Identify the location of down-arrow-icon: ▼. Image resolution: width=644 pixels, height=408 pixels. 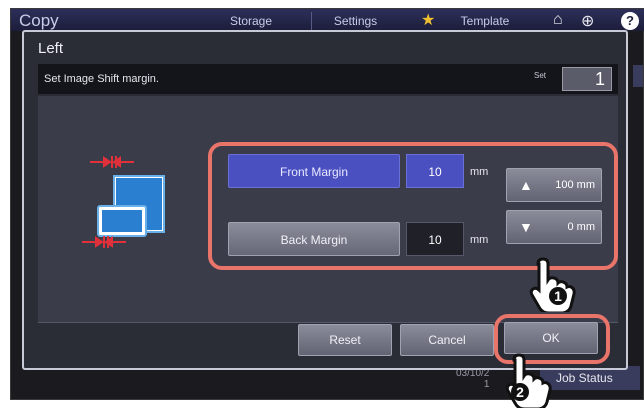
(526, 227).